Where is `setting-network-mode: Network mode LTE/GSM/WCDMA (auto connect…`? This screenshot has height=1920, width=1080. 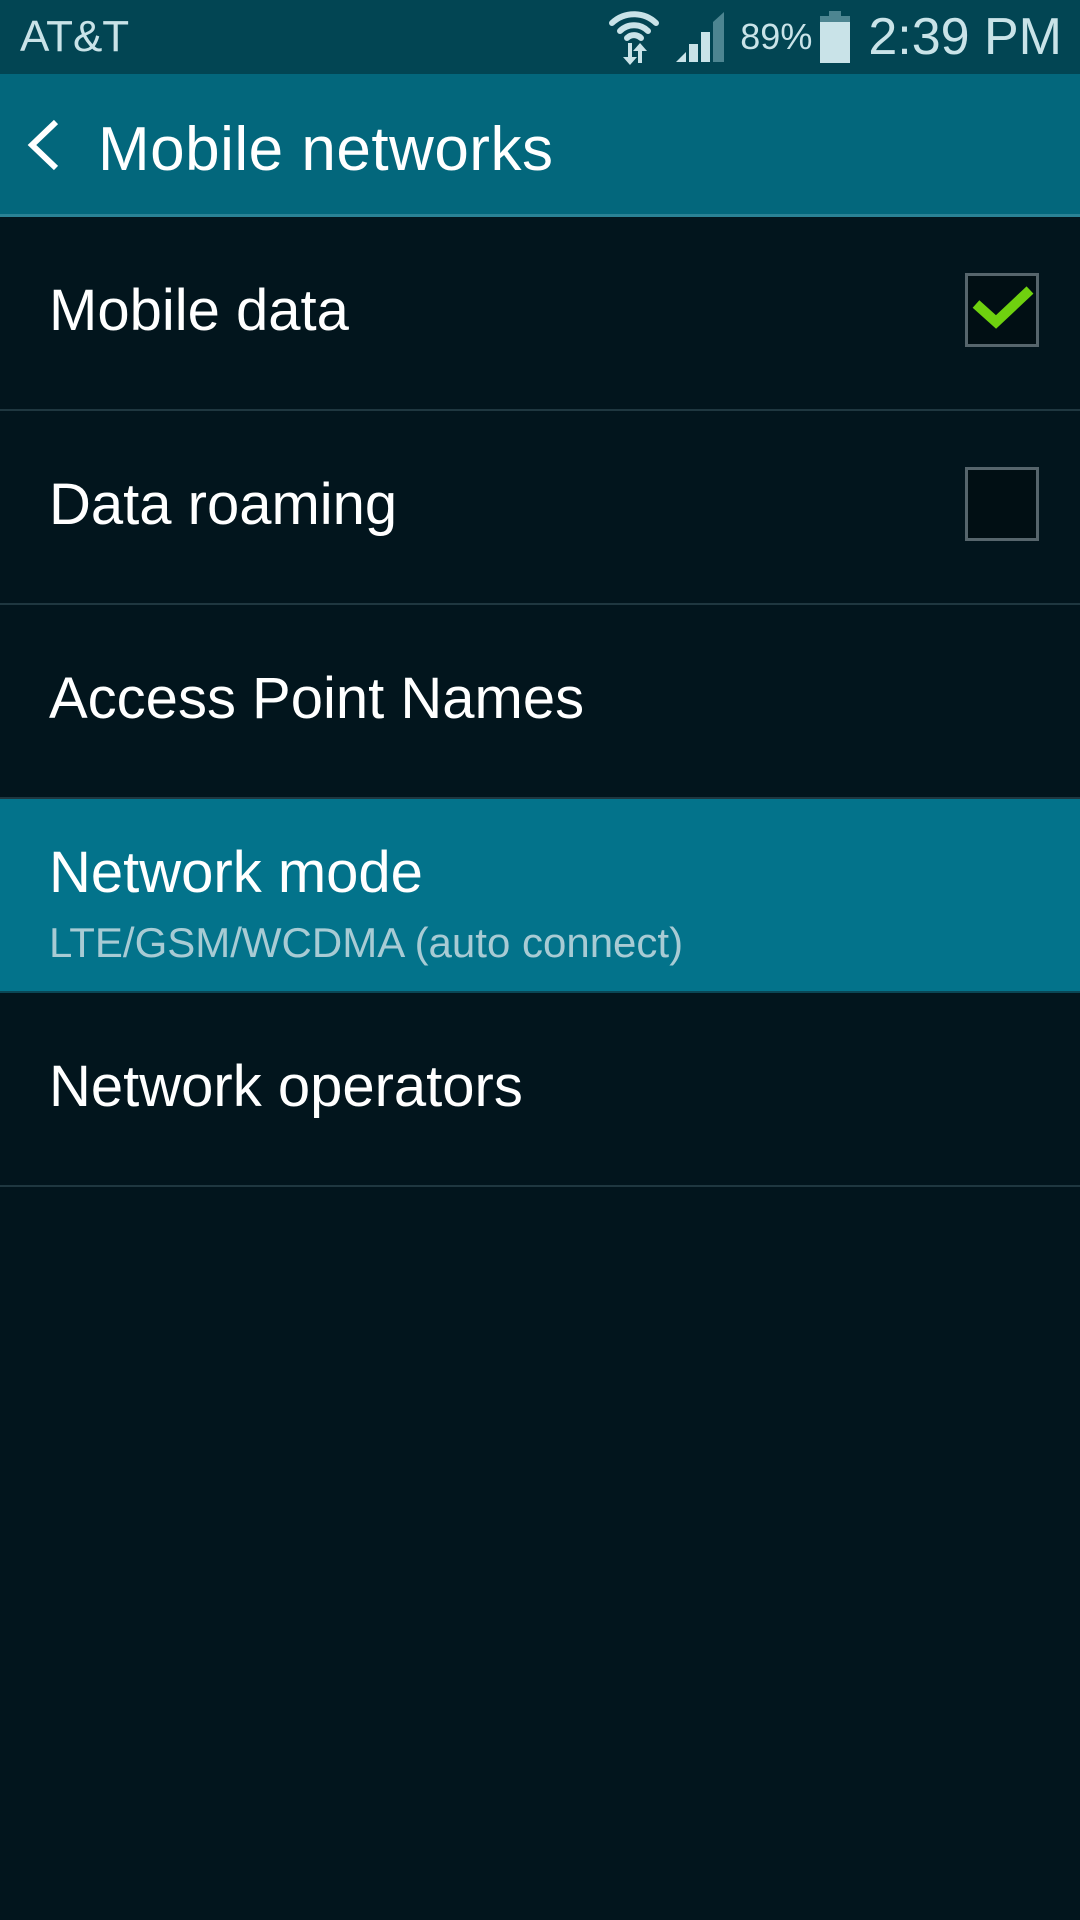
setting-network-mode: Network mode LTE/GSM/WCDMA (auto connect… is located at coordinates (540, 896).